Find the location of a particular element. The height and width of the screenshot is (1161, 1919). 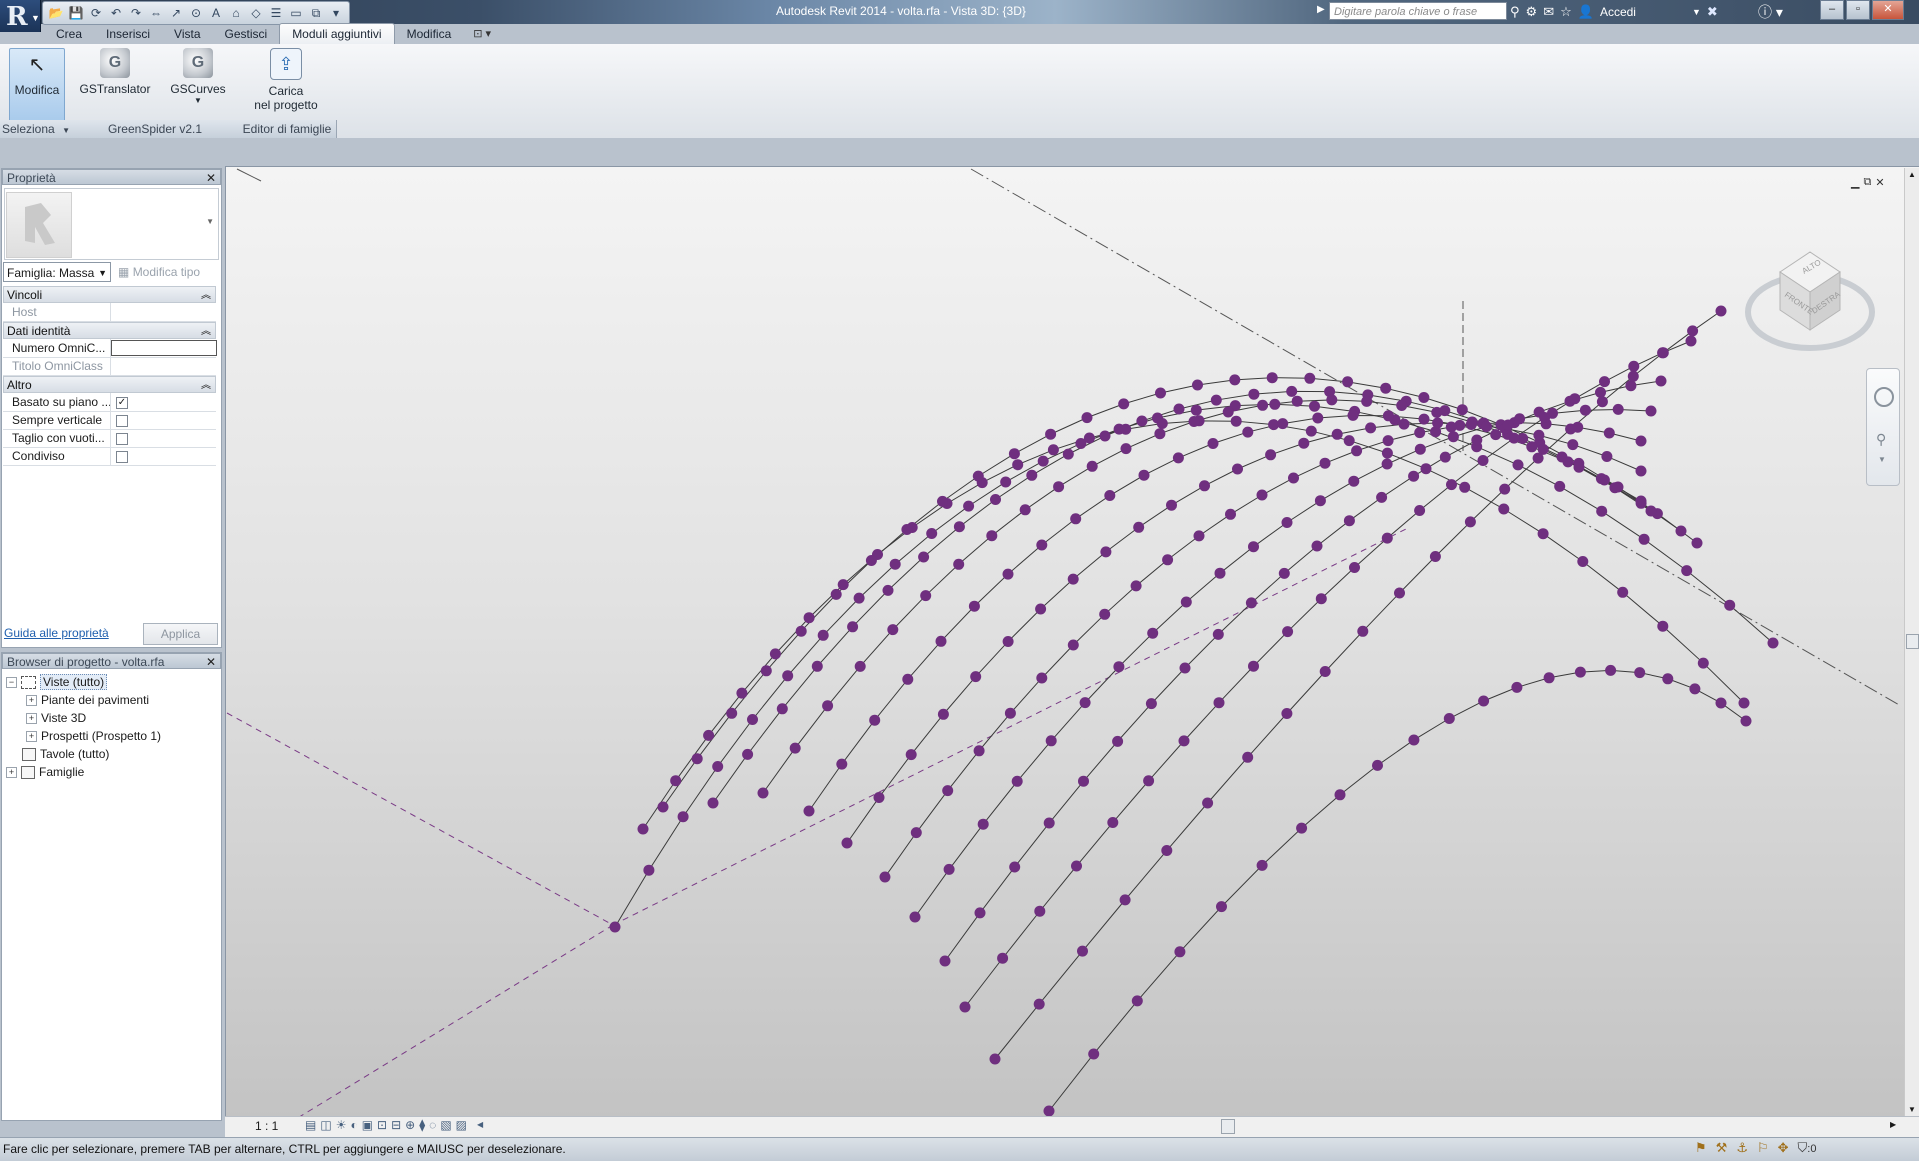

restore-view-icon: ⧉ is located at coordinates (1867, 182).